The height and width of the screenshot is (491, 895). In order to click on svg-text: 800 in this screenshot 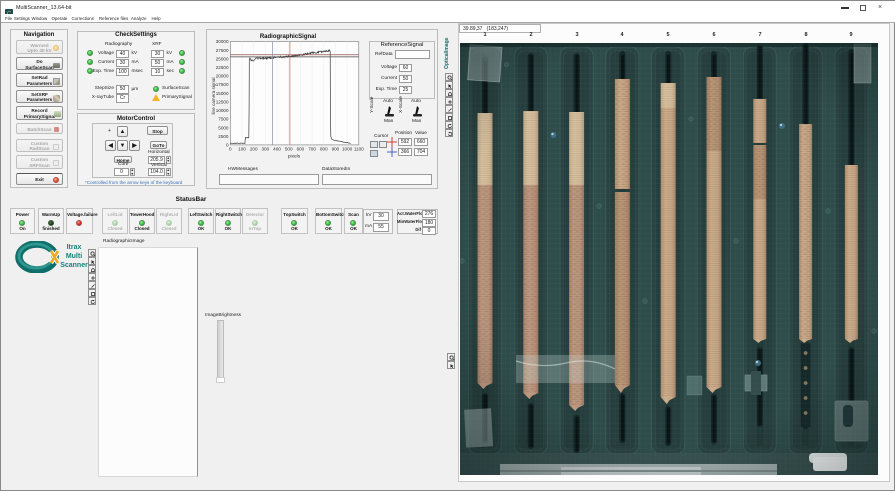, I will do `click(324, 149)`.